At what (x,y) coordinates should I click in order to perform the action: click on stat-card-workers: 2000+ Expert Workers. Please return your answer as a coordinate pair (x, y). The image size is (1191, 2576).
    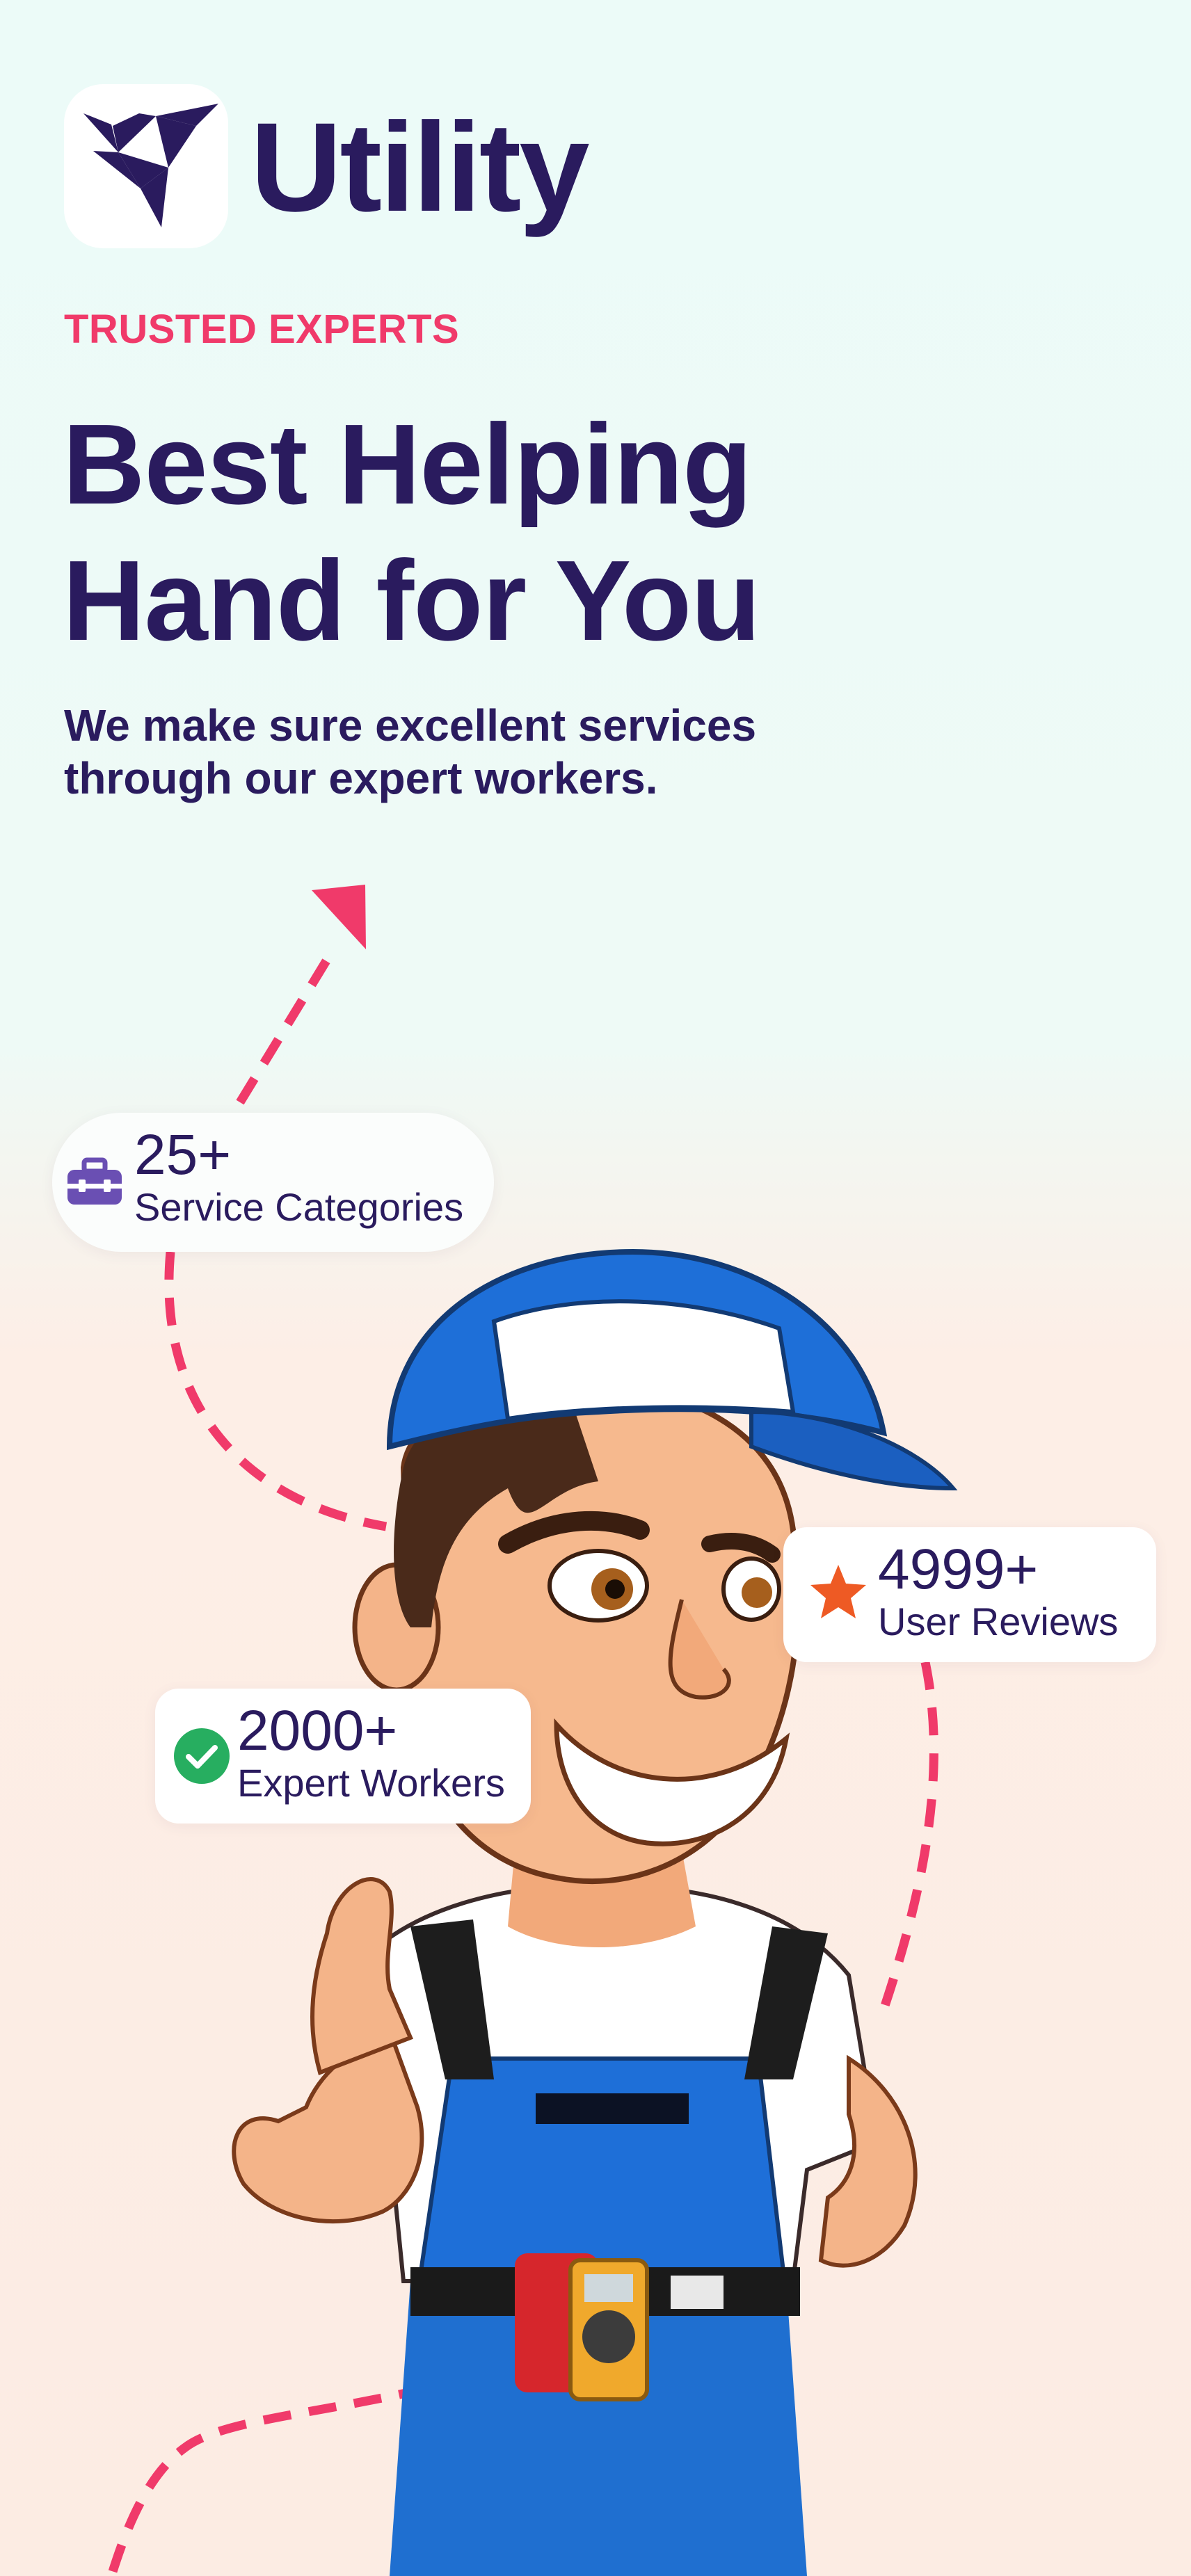
    Looking at the image, I should click on (343, 1756).